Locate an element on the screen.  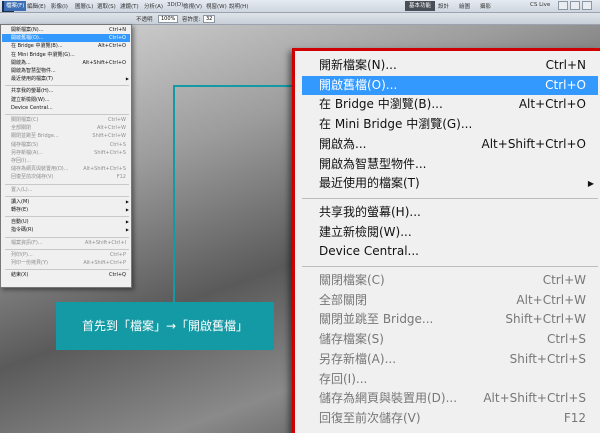
workspace-design-link: 設計 is located at coordinates (443, 6).